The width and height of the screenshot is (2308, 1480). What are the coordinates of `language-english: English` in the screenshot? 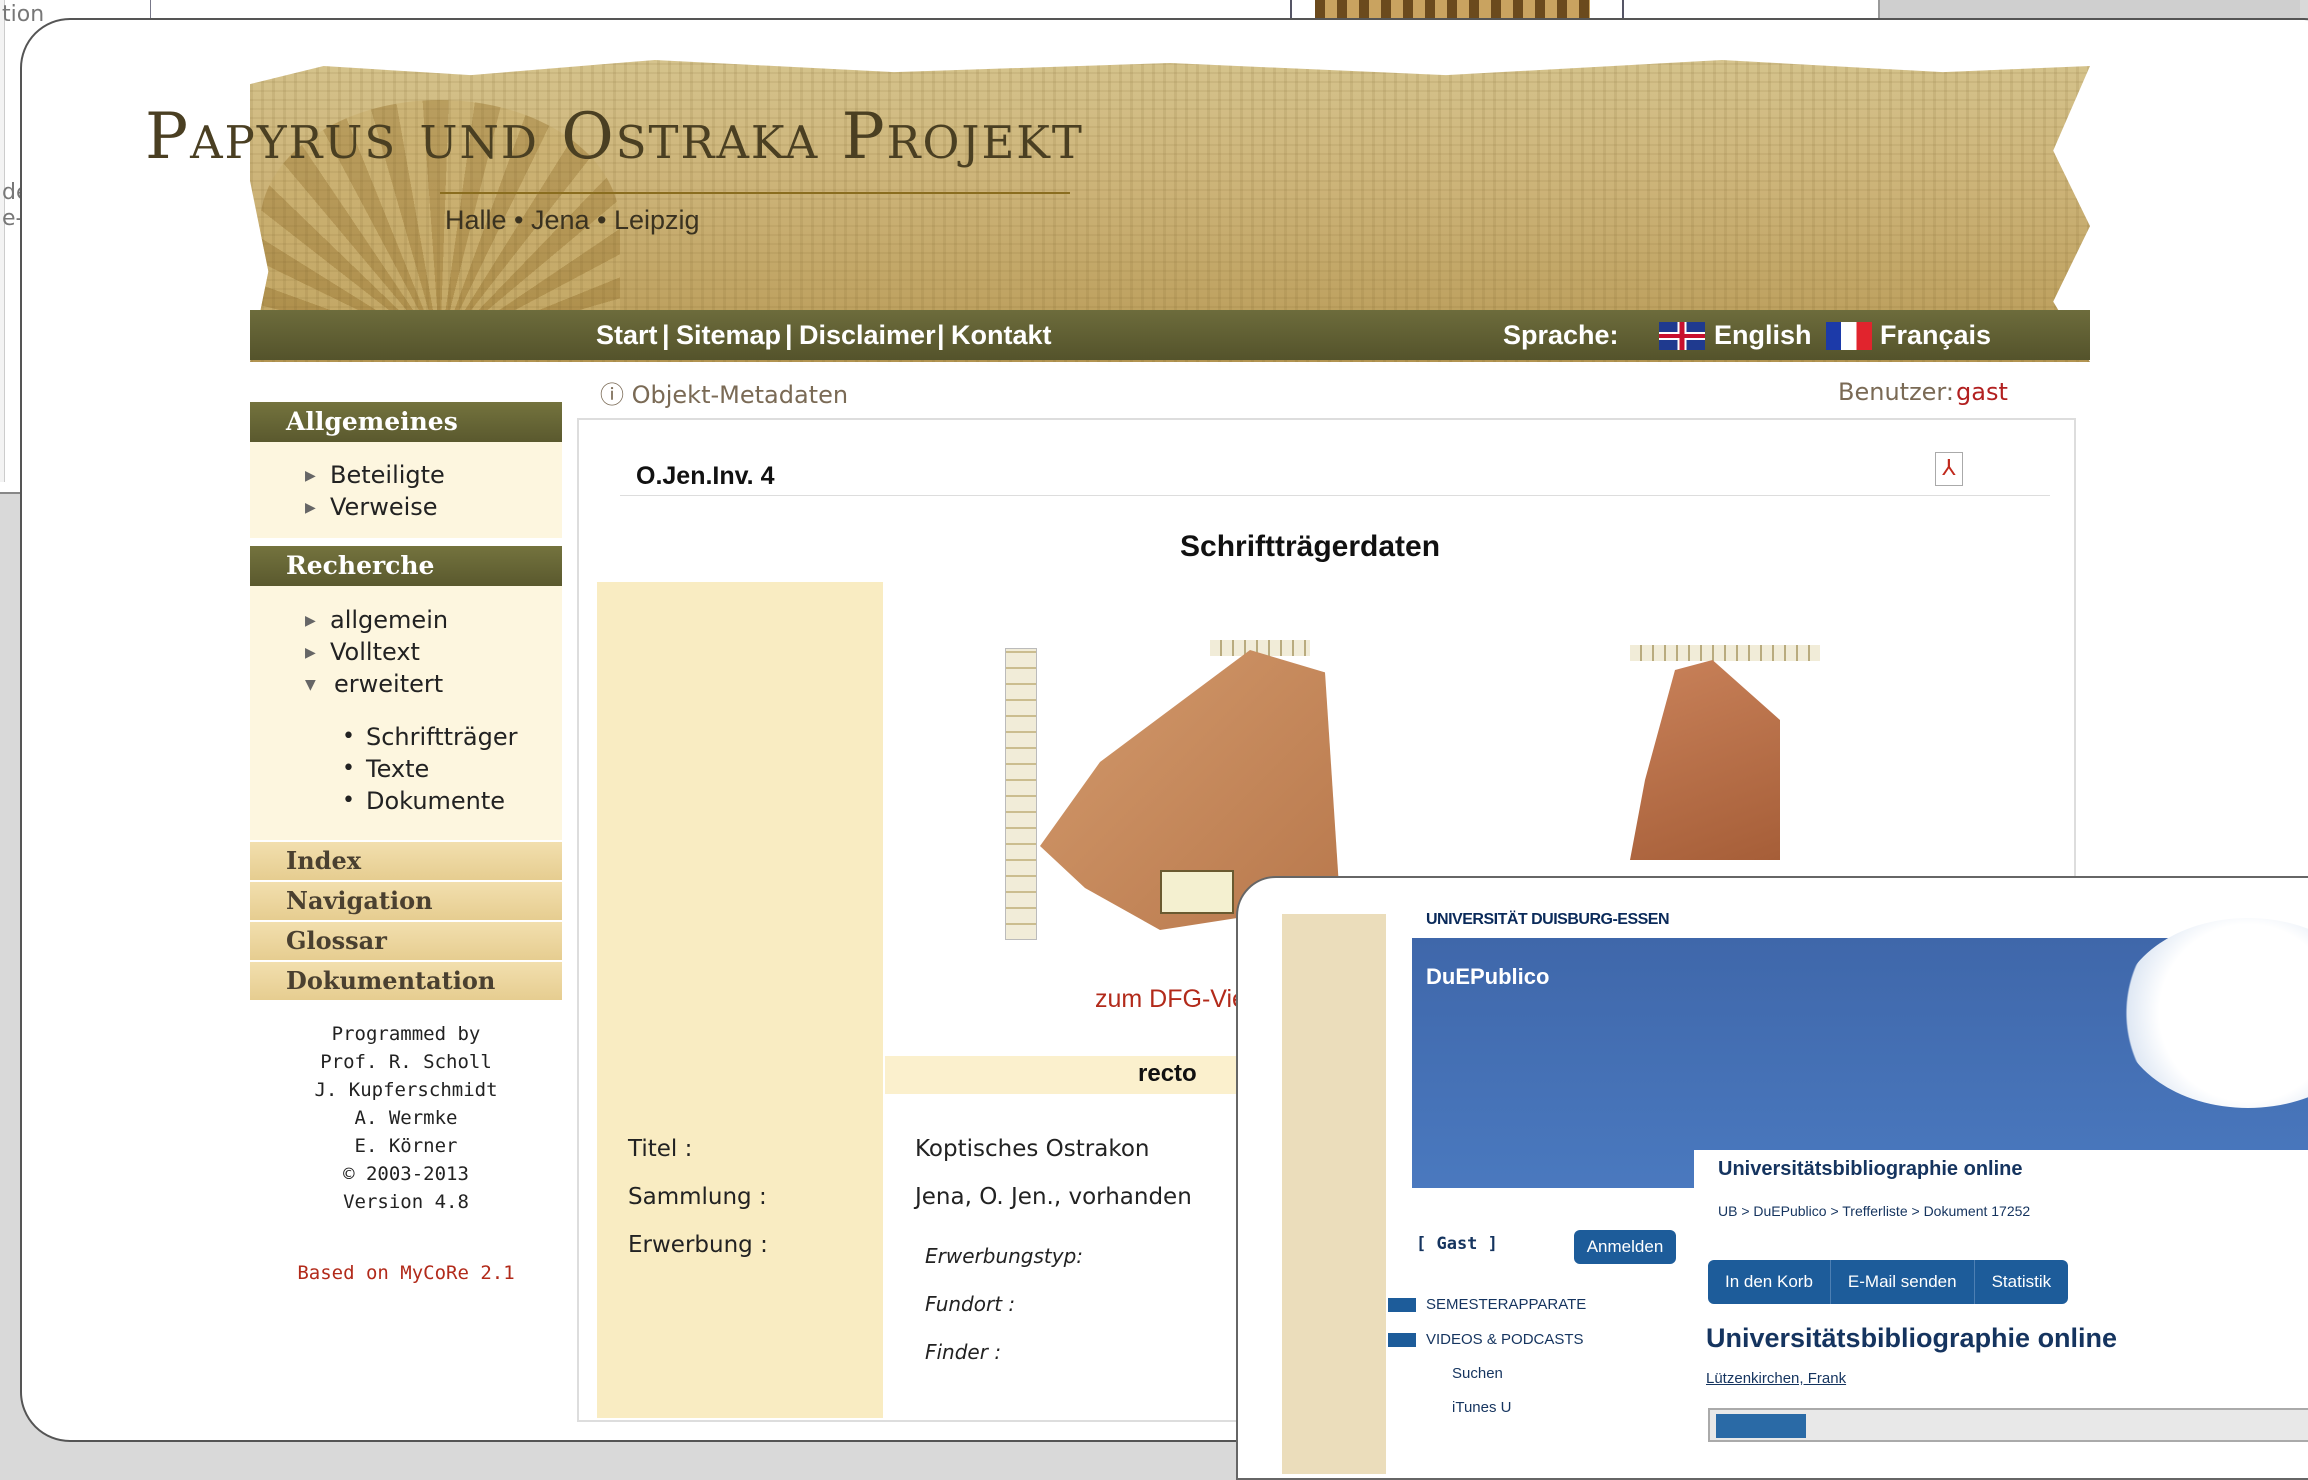 It's located at (1763, 335).